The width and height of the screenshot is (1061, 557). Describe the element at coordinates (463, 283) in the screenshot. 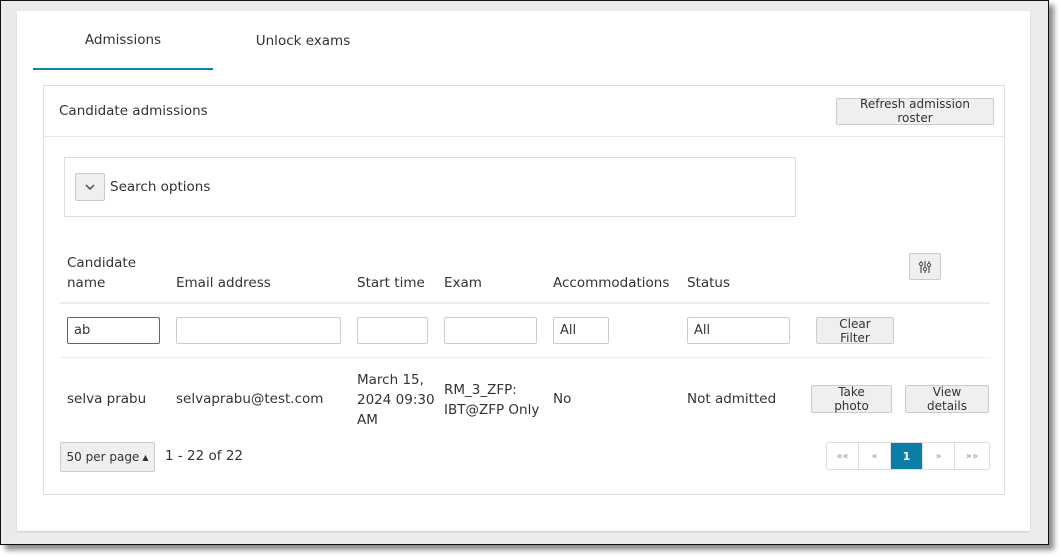

I see `column-header-exam: Exam` at that location.